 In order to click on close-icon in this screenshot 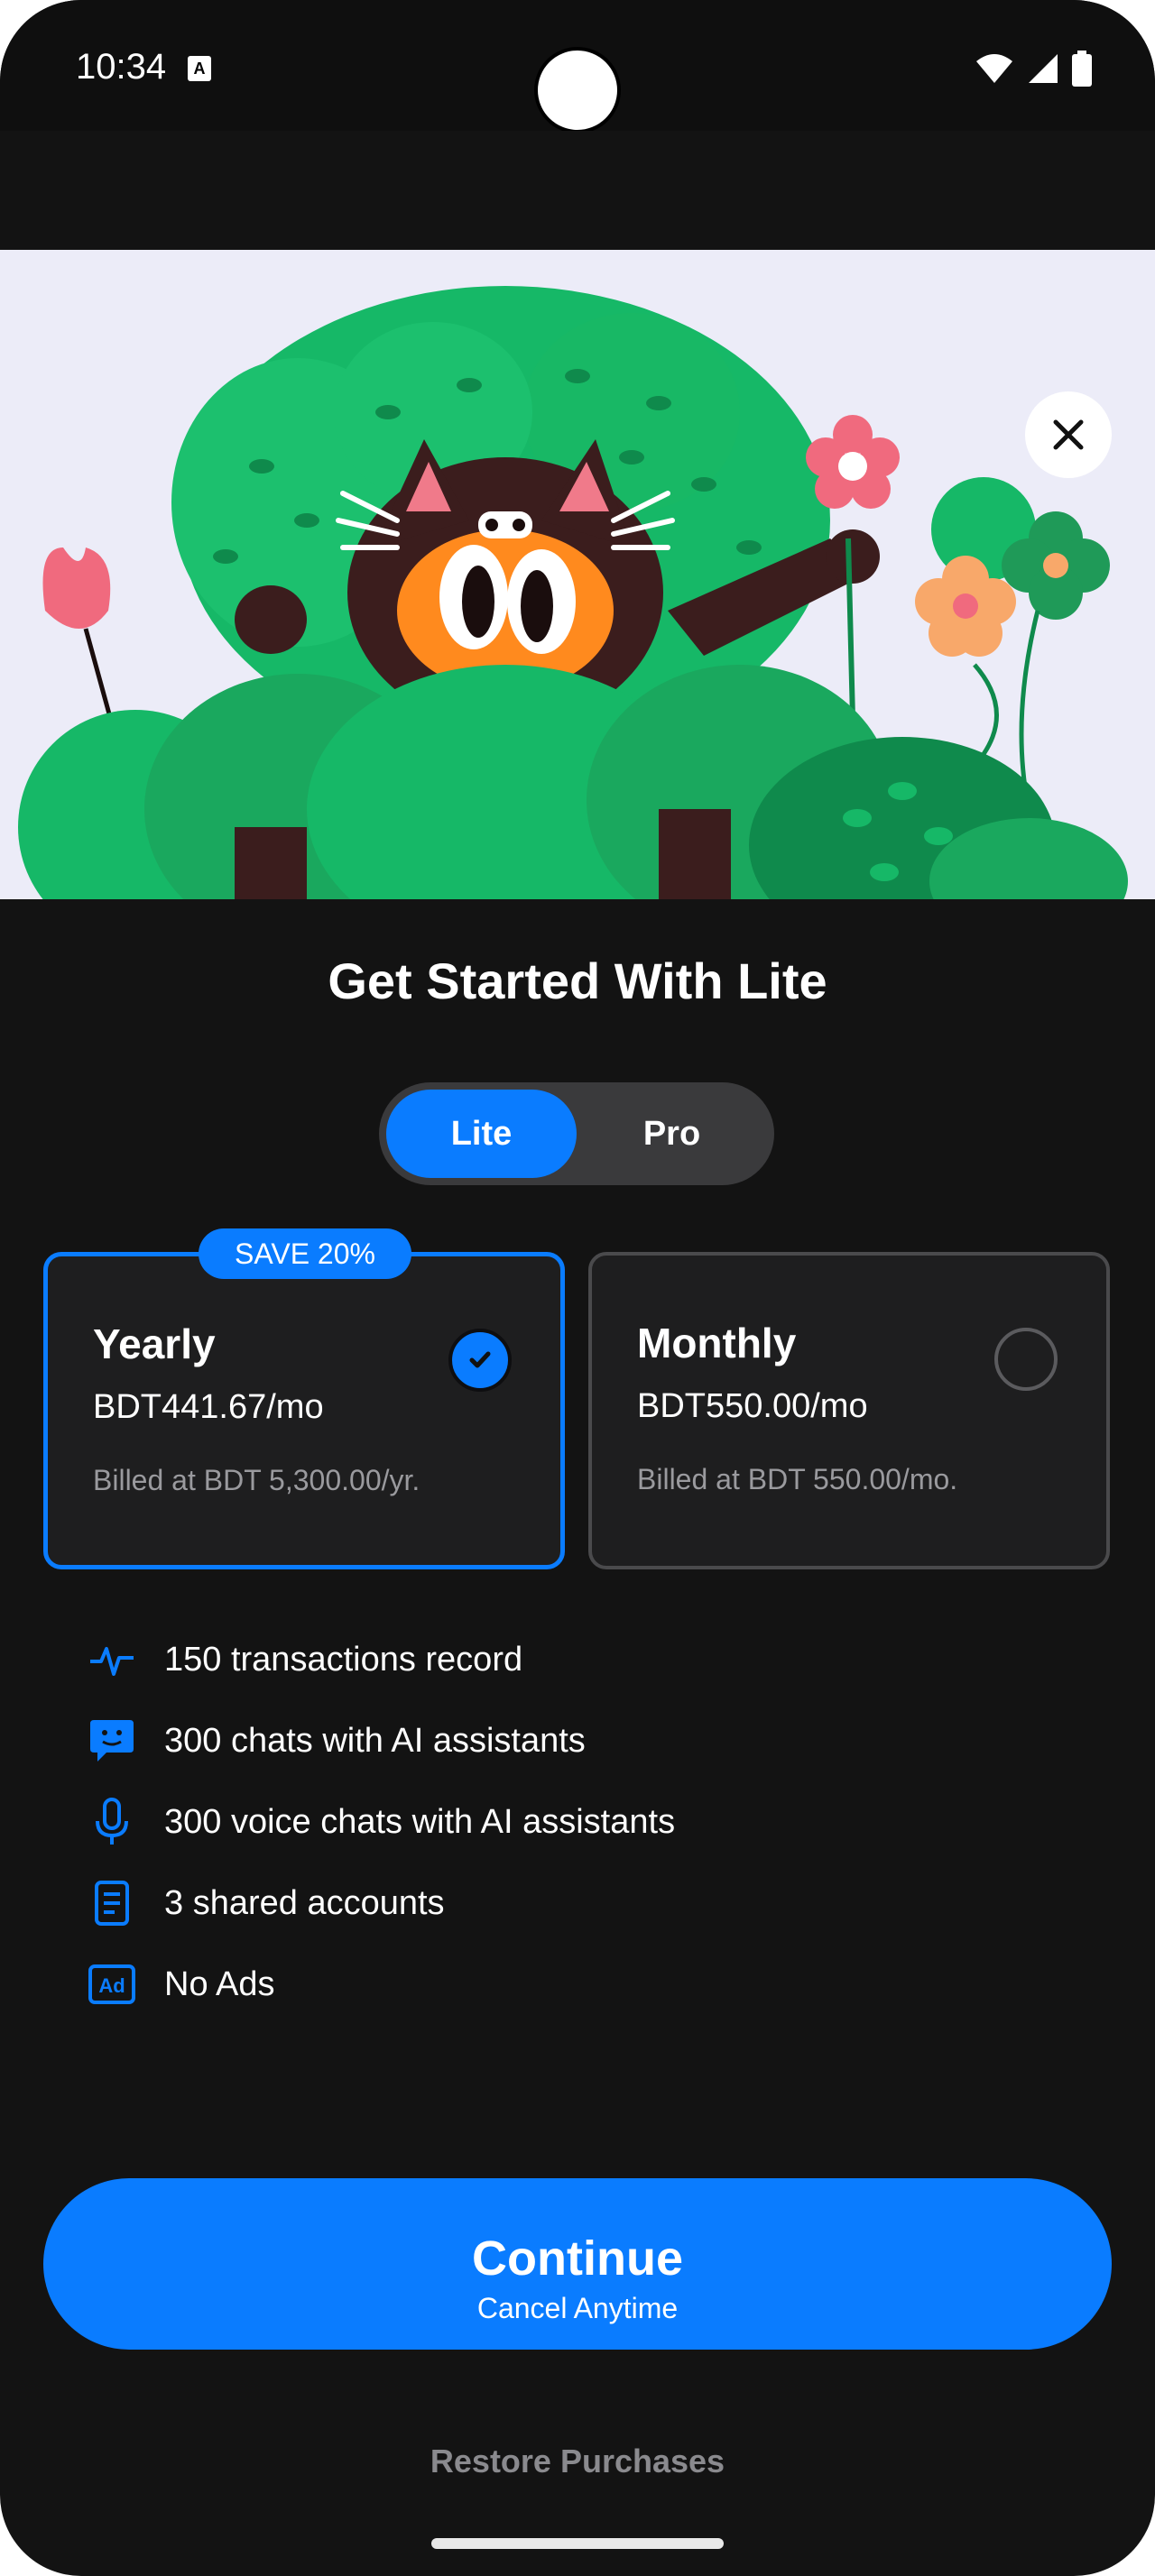, I will do `click(1068, 435)`.